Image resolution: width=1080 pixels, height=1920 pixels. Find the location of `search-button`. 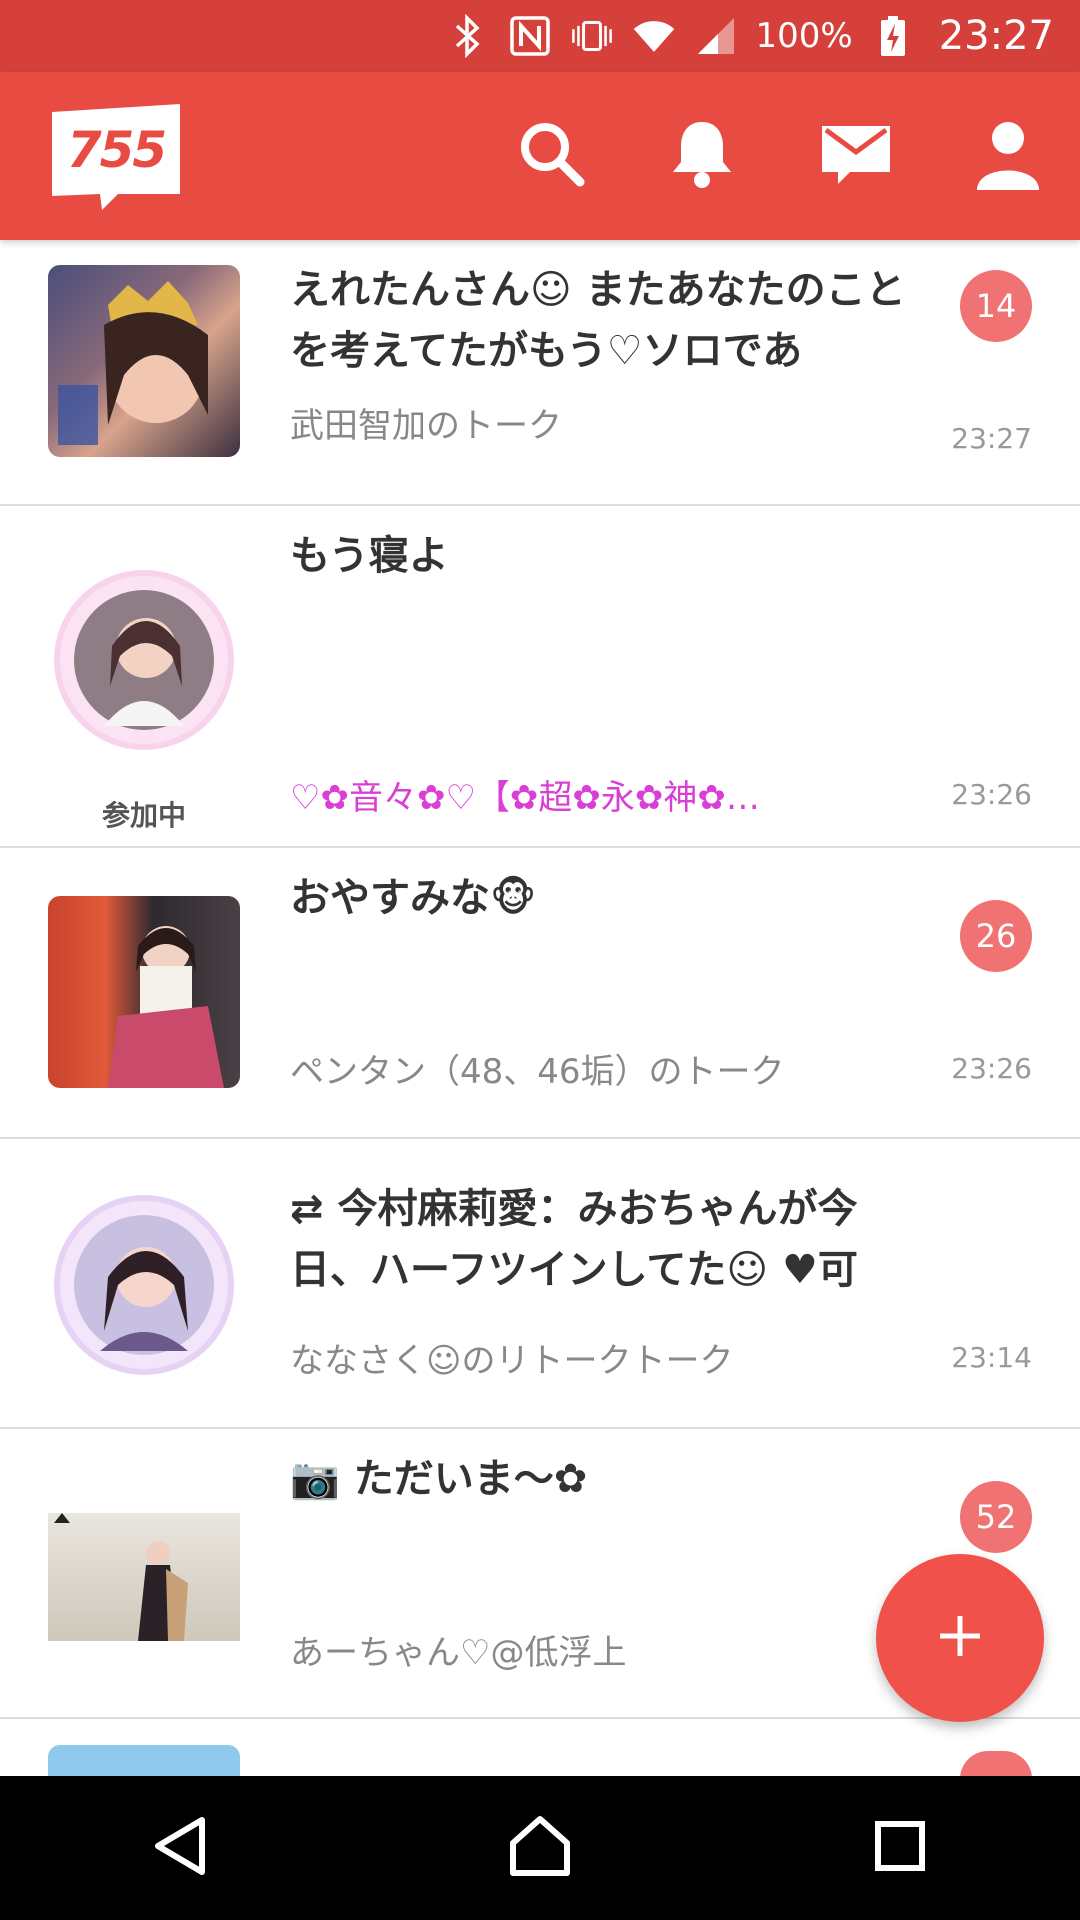

search-button is located at coordinates (552, 156).